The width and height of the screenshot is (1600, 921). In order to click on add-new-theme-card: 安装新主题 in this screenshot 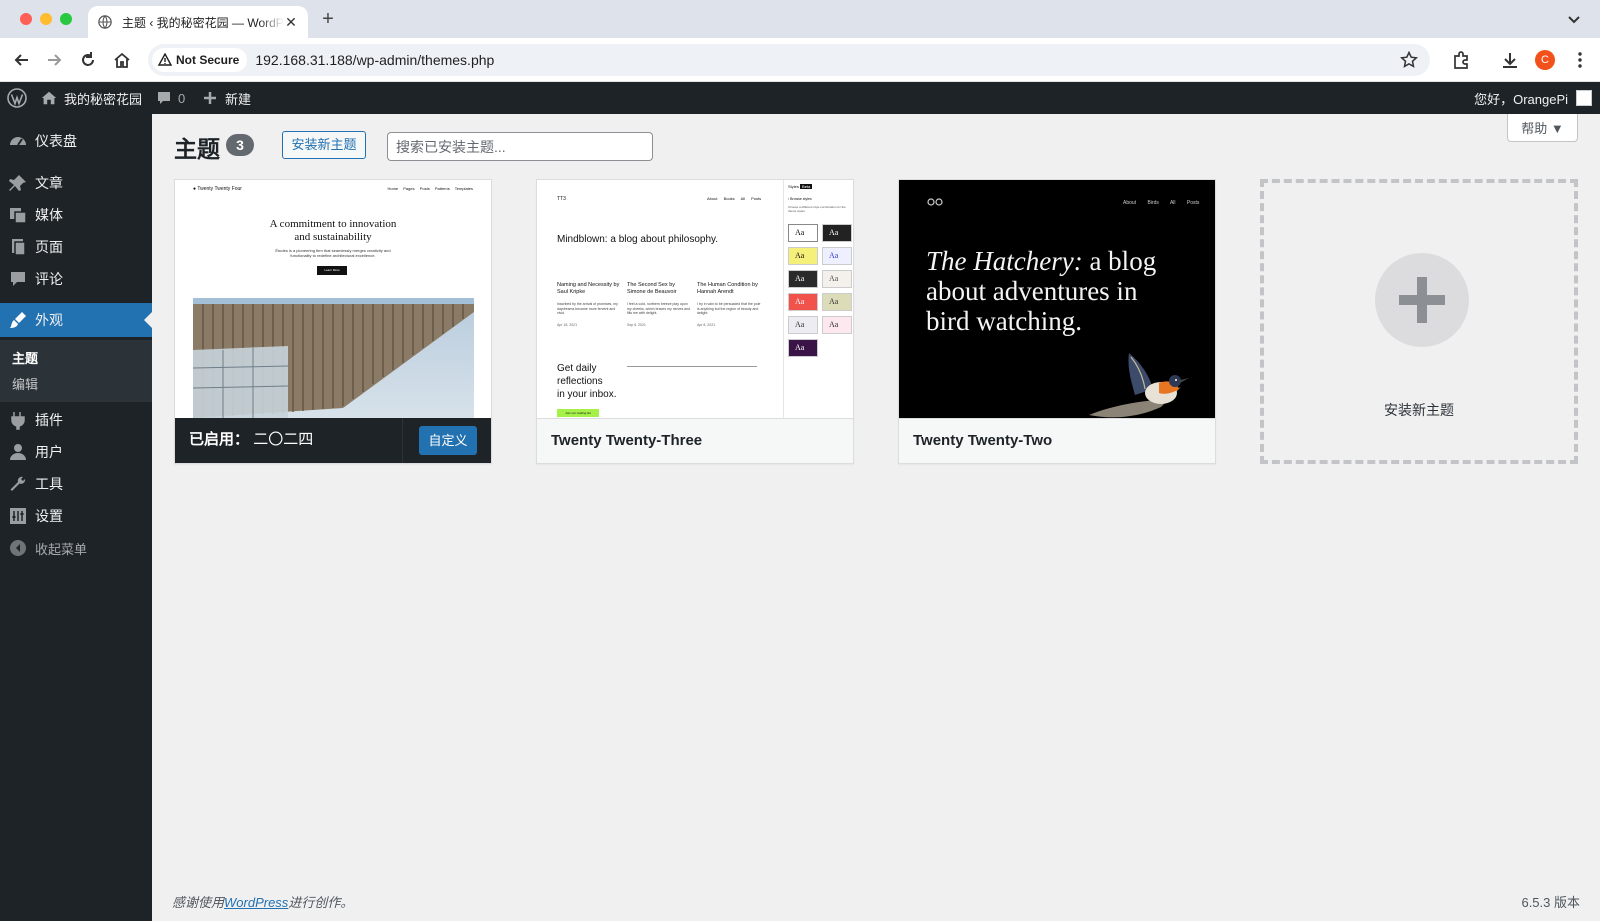, I will do `click(1419, 321)`.